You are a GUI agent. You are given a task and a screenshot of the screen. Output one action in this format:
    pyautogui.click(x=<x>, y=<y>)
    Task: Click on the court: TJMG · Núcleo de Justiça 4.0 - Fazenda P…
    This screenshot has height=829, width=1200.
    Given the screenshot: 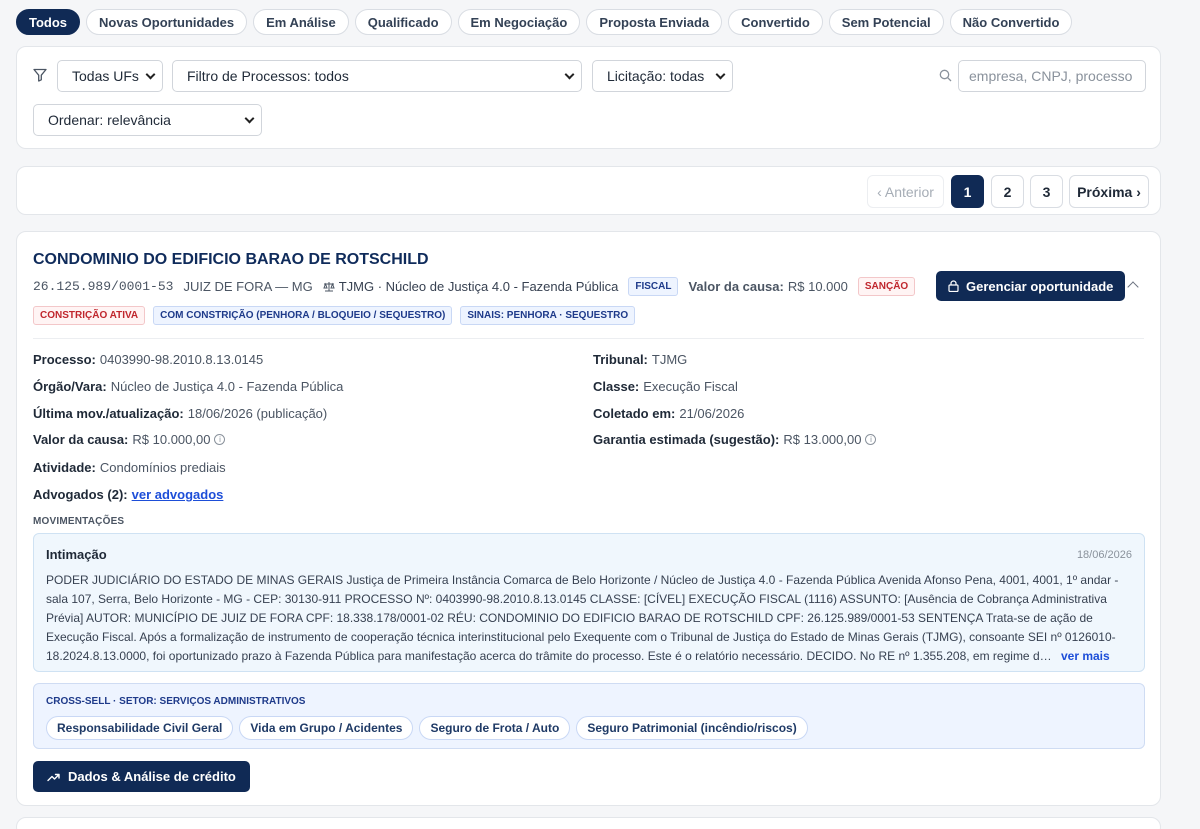 What is the action you would take?
    pyautogui.click(x=478, y=286)
    